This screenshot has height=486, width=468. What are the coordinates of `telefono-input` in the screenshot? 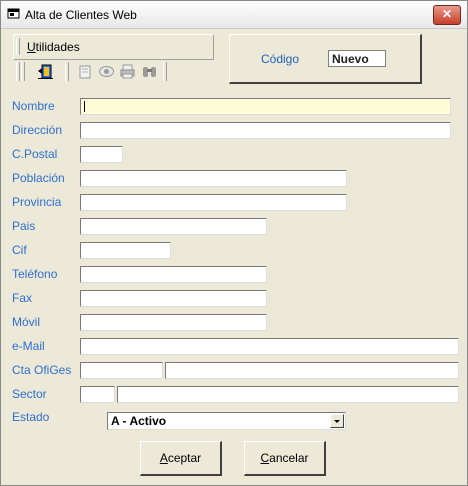 It's located at (173, 274).